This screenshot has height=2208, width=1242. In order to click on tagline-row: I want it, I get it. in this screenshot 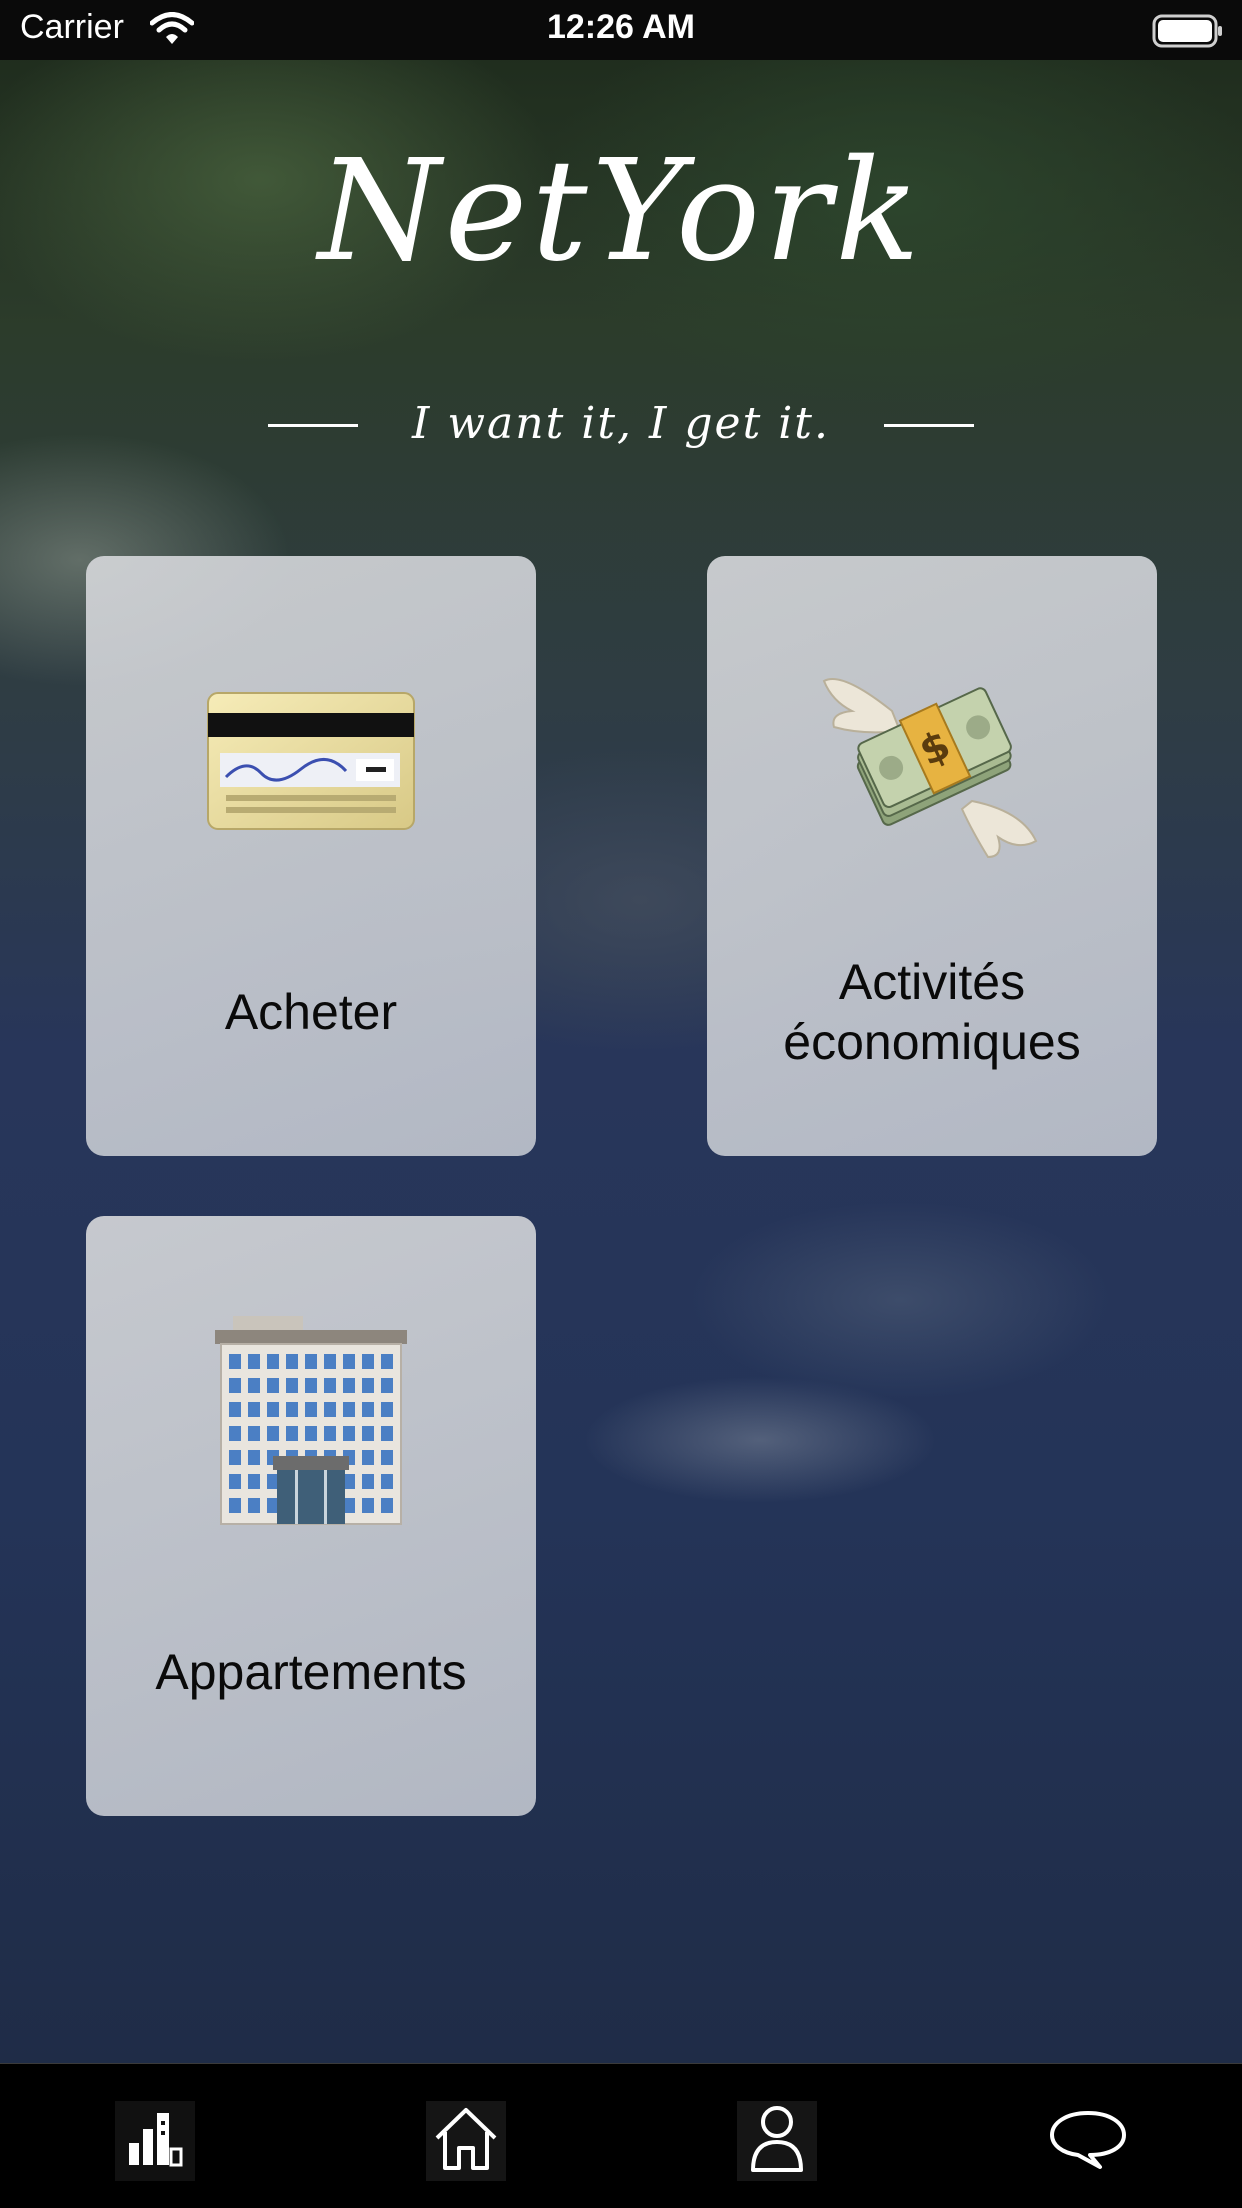, I will do `click(621, 428)`.